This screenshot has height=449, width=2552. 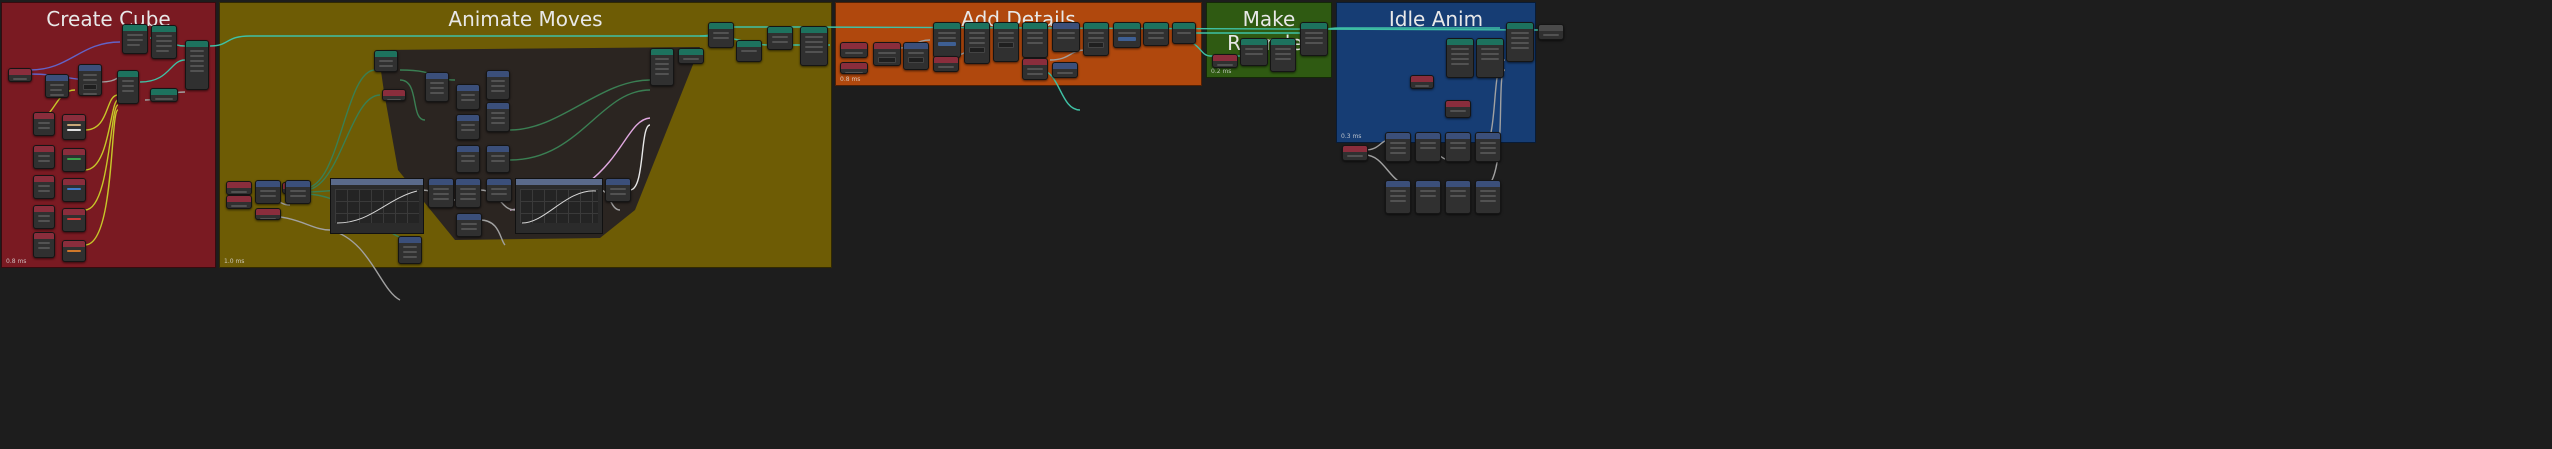 I want to click on frame-timing: 1.0 ms, so click(x=234, y=261).